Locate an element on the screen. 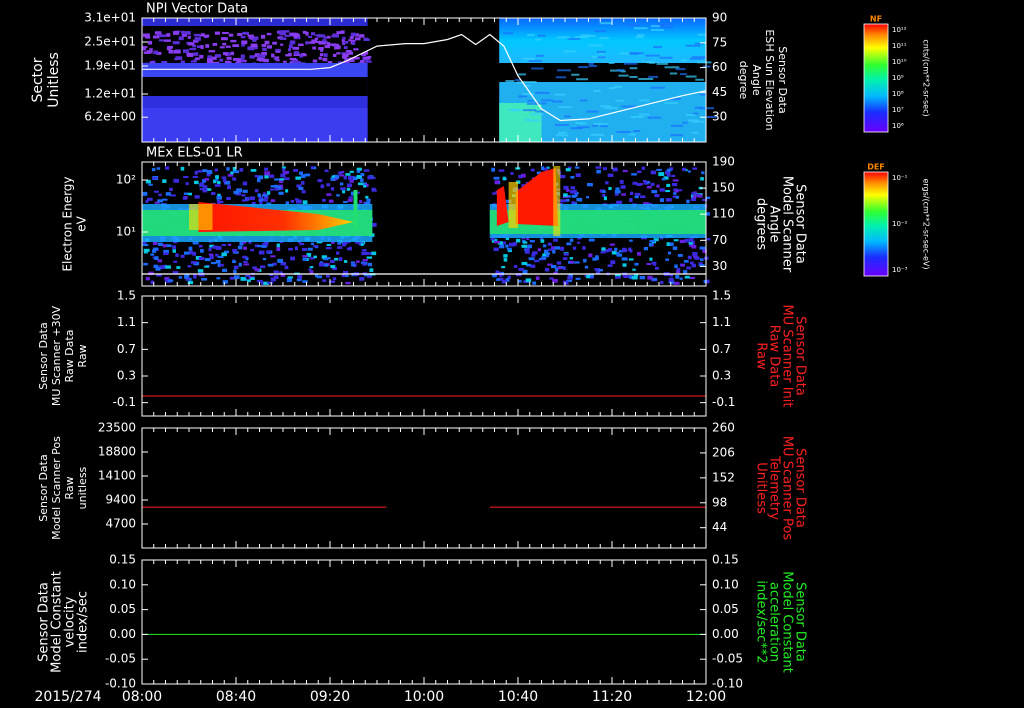 The height and width of the screenshot is (708, 1024). left-tick-label: 3.1e+01 is located at coordinates (110, 18).